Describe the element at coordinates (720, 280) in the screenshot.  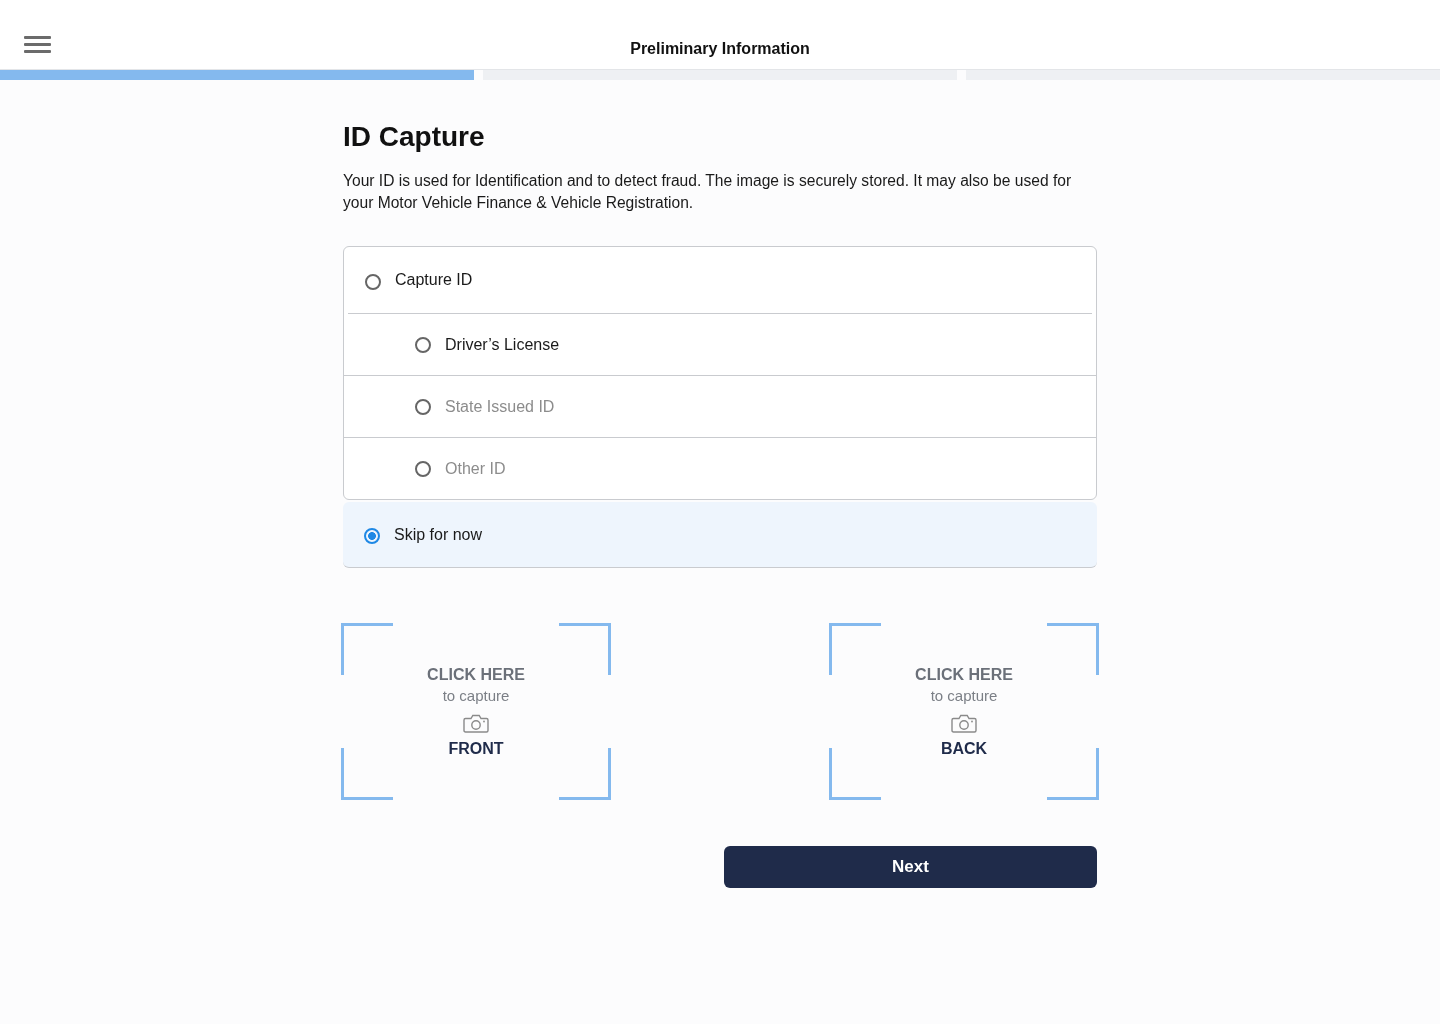
I see `radio-option: Capture ID` at that location.